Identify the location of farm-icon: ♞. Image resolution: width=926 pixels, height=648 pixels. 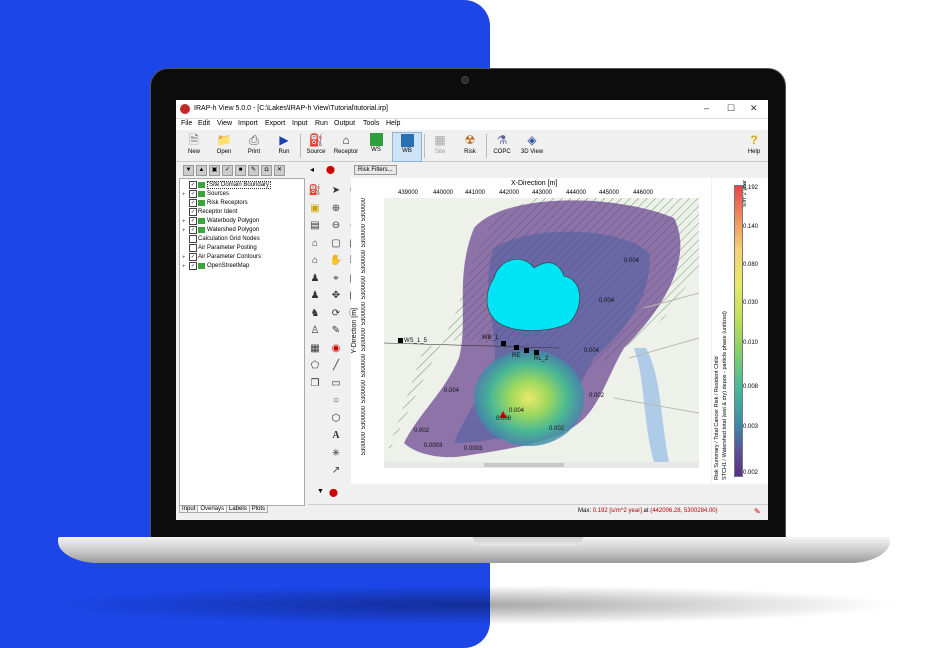
(315, 314).